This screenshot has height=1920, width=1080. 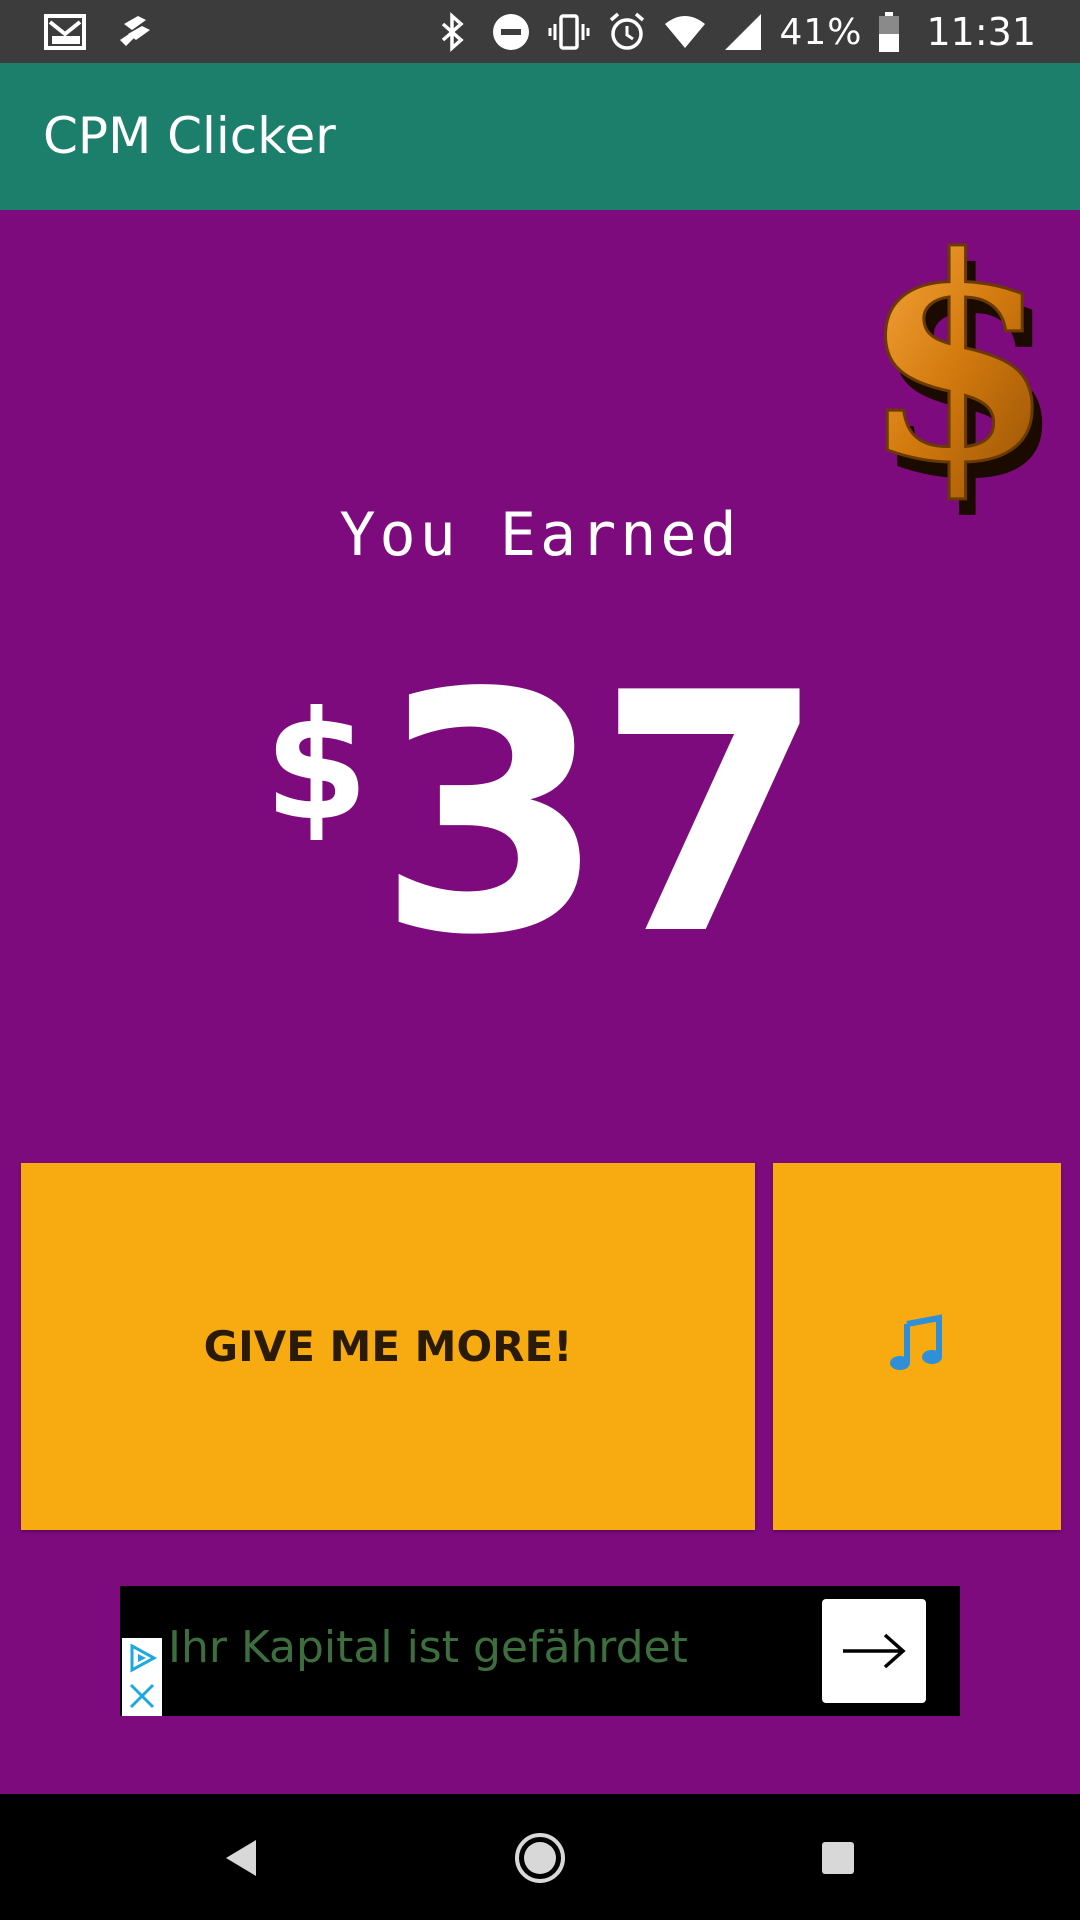 I want to click on give-me-more-label: GIVE ME MORE!, so click(x=388, y=1346).